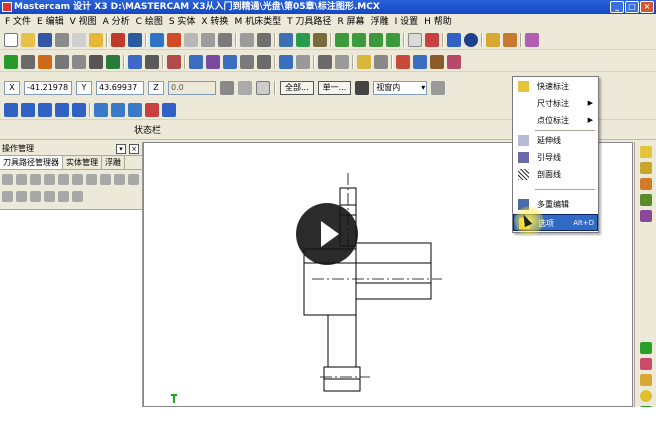 The width and height of the screenshot is (656, 429). What do you see at coordinates (113, 162) in the screenshot?
I see `tab-art: 浮雕` at bounding box center [113, 162].